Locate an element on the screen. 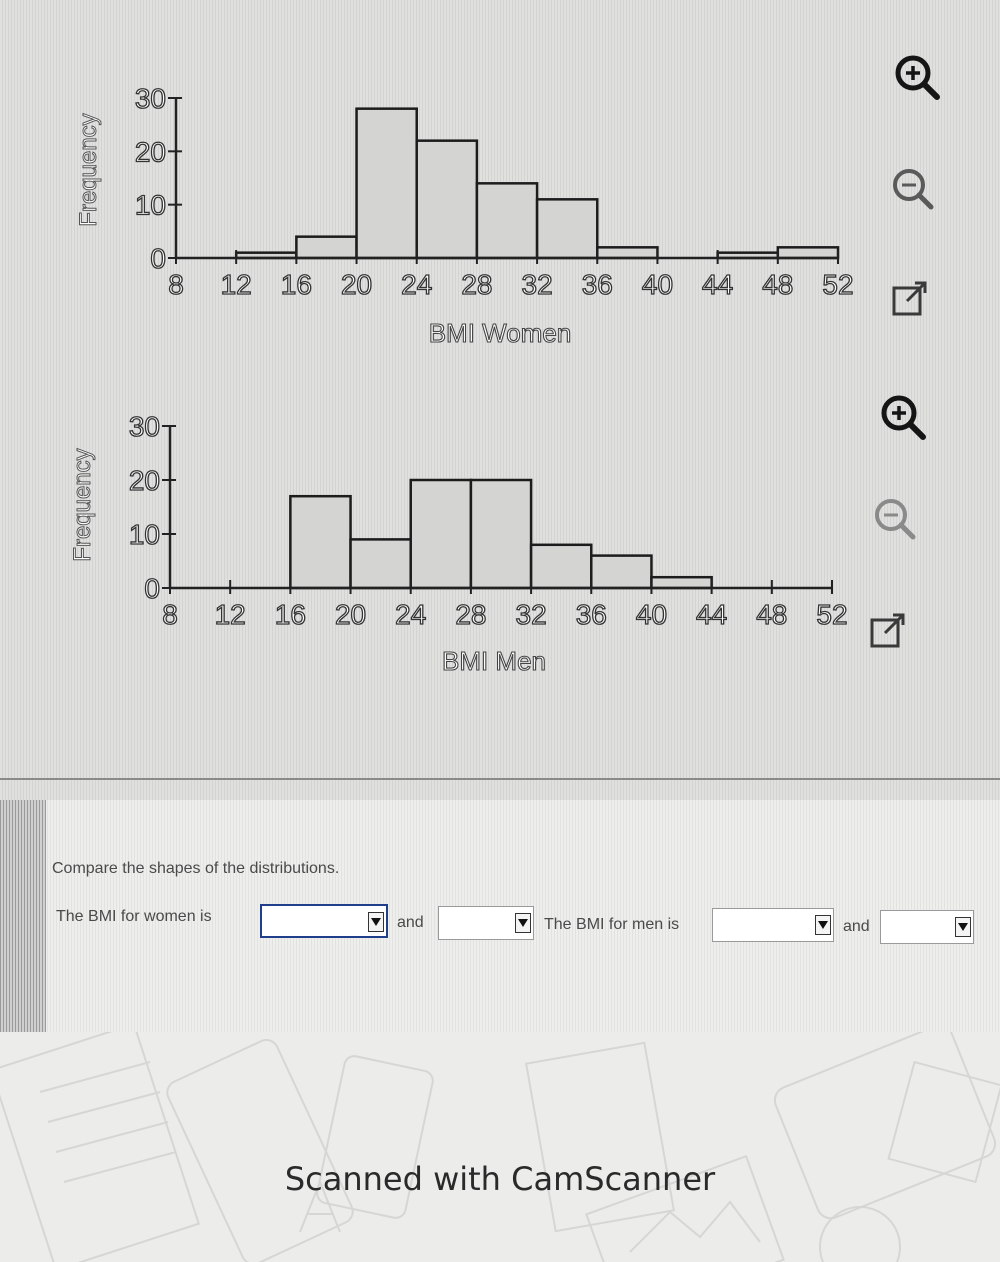  men-label: The BMI for men is is located at coordinates (612, 924).